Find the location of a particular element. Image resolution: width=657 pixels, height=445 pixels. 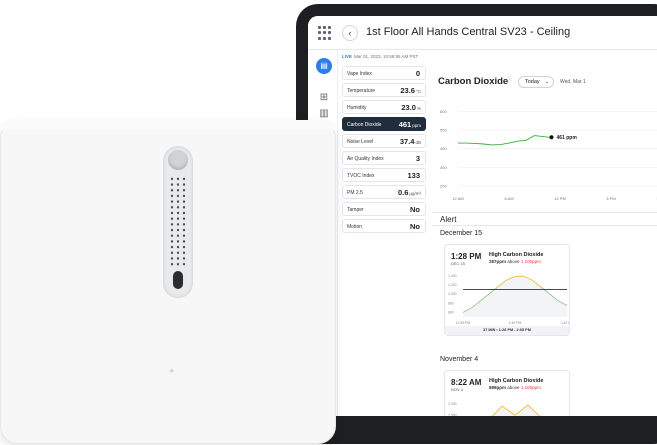

sensor-value-number: 133 is located at coordinates (413, 175).